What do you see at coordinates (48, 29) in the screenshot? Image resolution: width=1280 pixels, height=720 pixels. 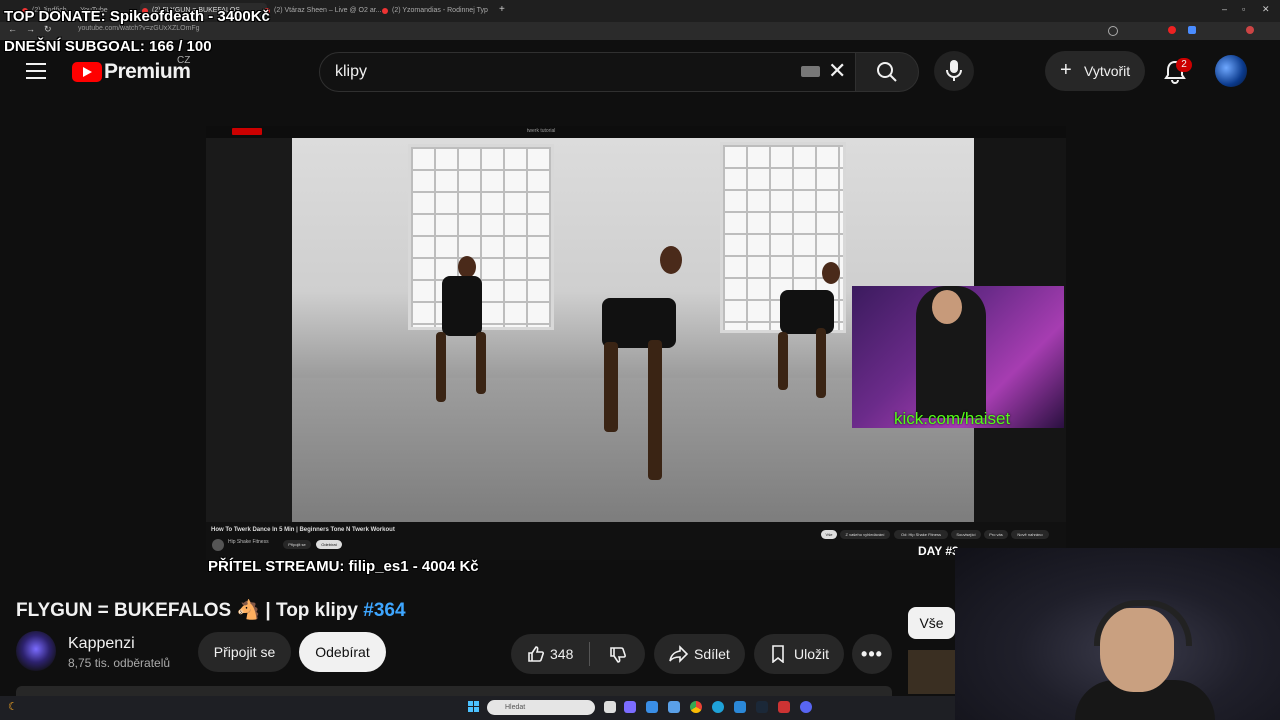 I see `reload-icon: ↻` at bounding box center [48, 29].